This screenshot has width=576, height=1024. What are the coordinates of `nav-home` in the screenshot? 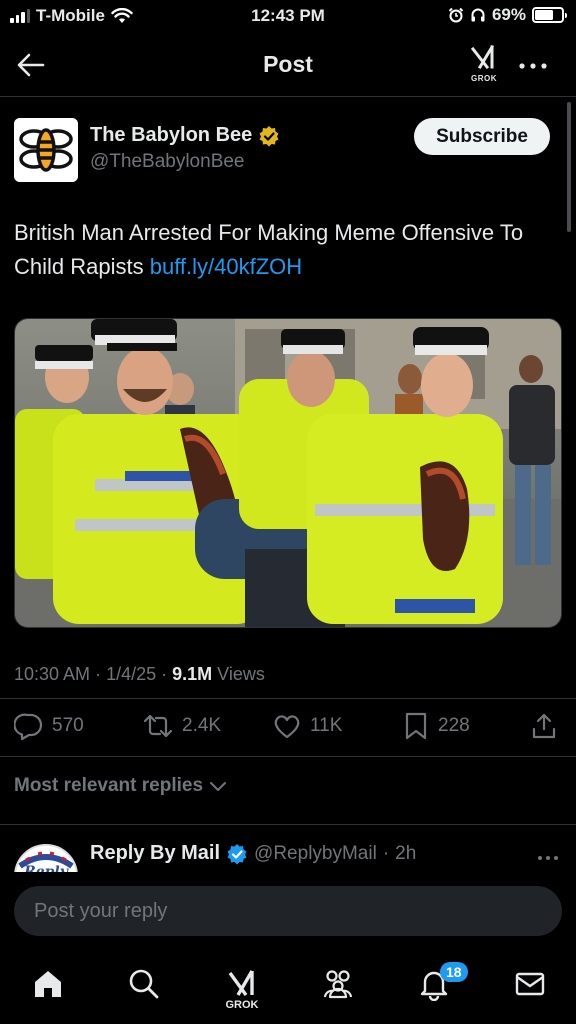 It's located at (48, 984).